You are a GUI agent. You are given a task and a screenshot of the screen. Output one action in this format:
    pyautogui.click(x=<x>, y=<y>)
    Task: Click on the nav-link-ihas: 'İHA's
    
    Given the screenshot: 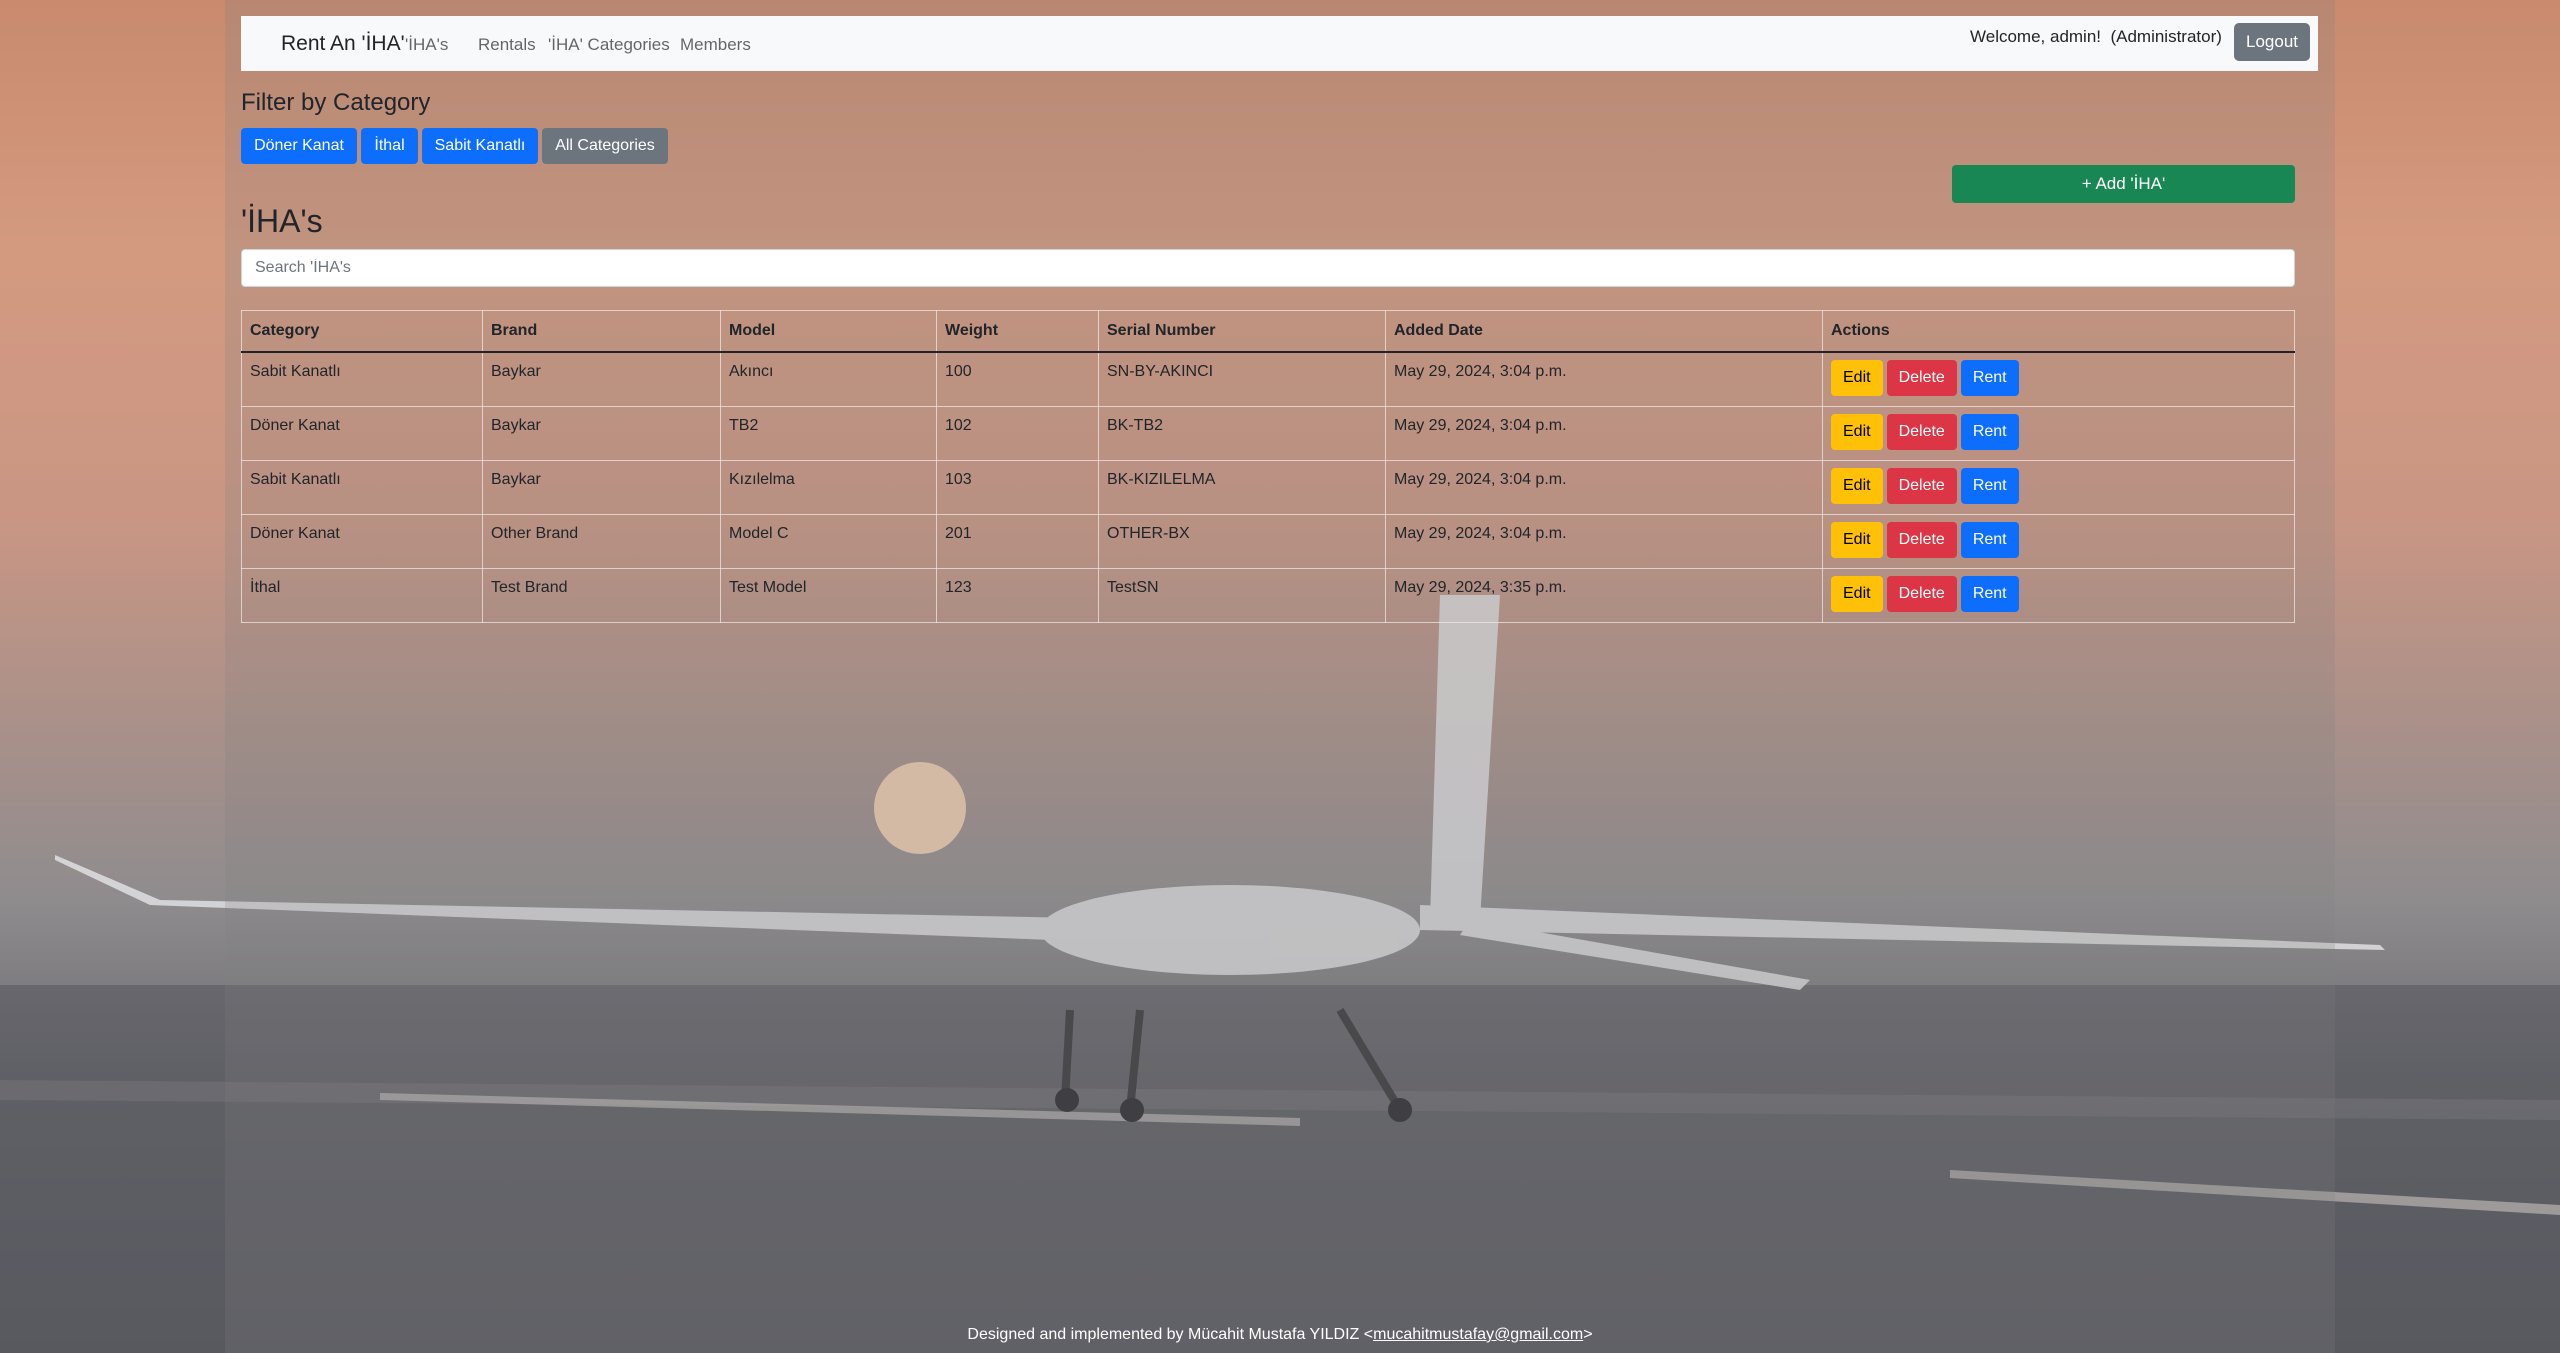 What is the action you would take?
    pyautogui.click(x=426, y=45)
    